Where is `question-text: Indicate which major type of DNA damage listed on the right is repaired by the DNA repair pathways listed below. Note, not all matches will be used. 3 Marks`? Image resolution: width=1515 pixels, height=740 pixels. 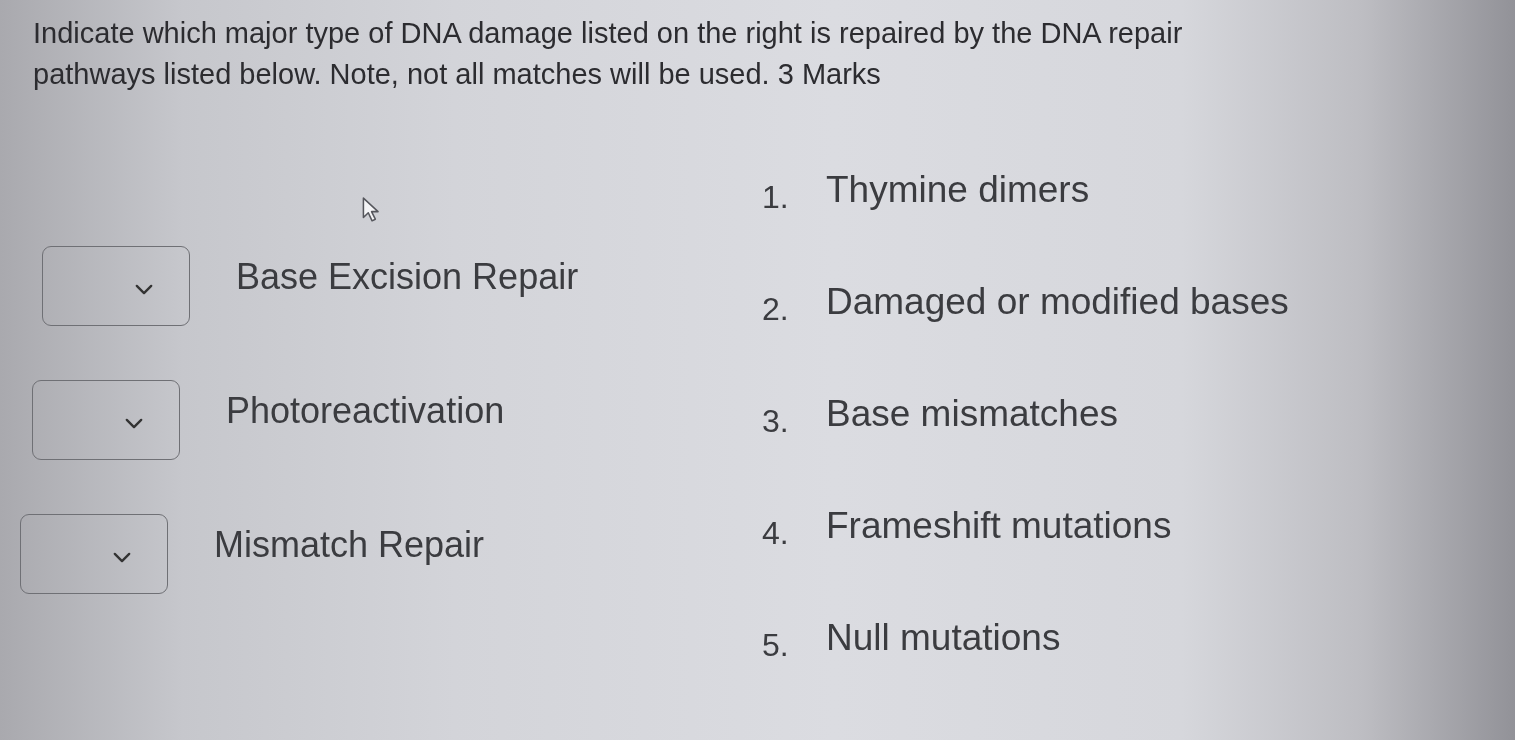
question-text: Indicate which major type of DNA damage listed on the right is repaired by the DNA repair pathways listed below. Note, not all matches will be used. 3 Marks is located at coordinates (608, 54).